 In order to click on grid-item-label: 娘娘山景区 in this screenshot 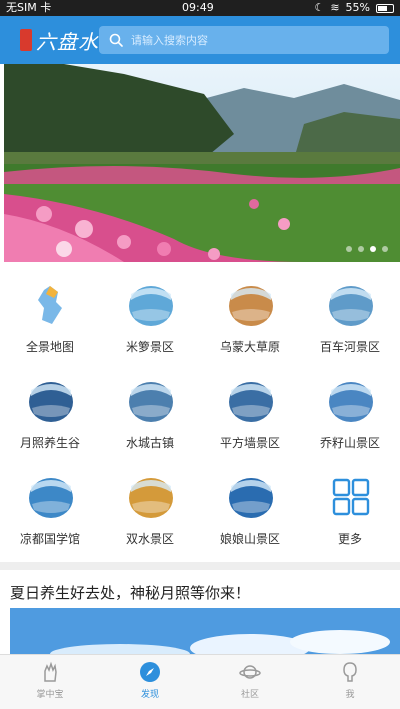, I will do `click(249, 539)`.